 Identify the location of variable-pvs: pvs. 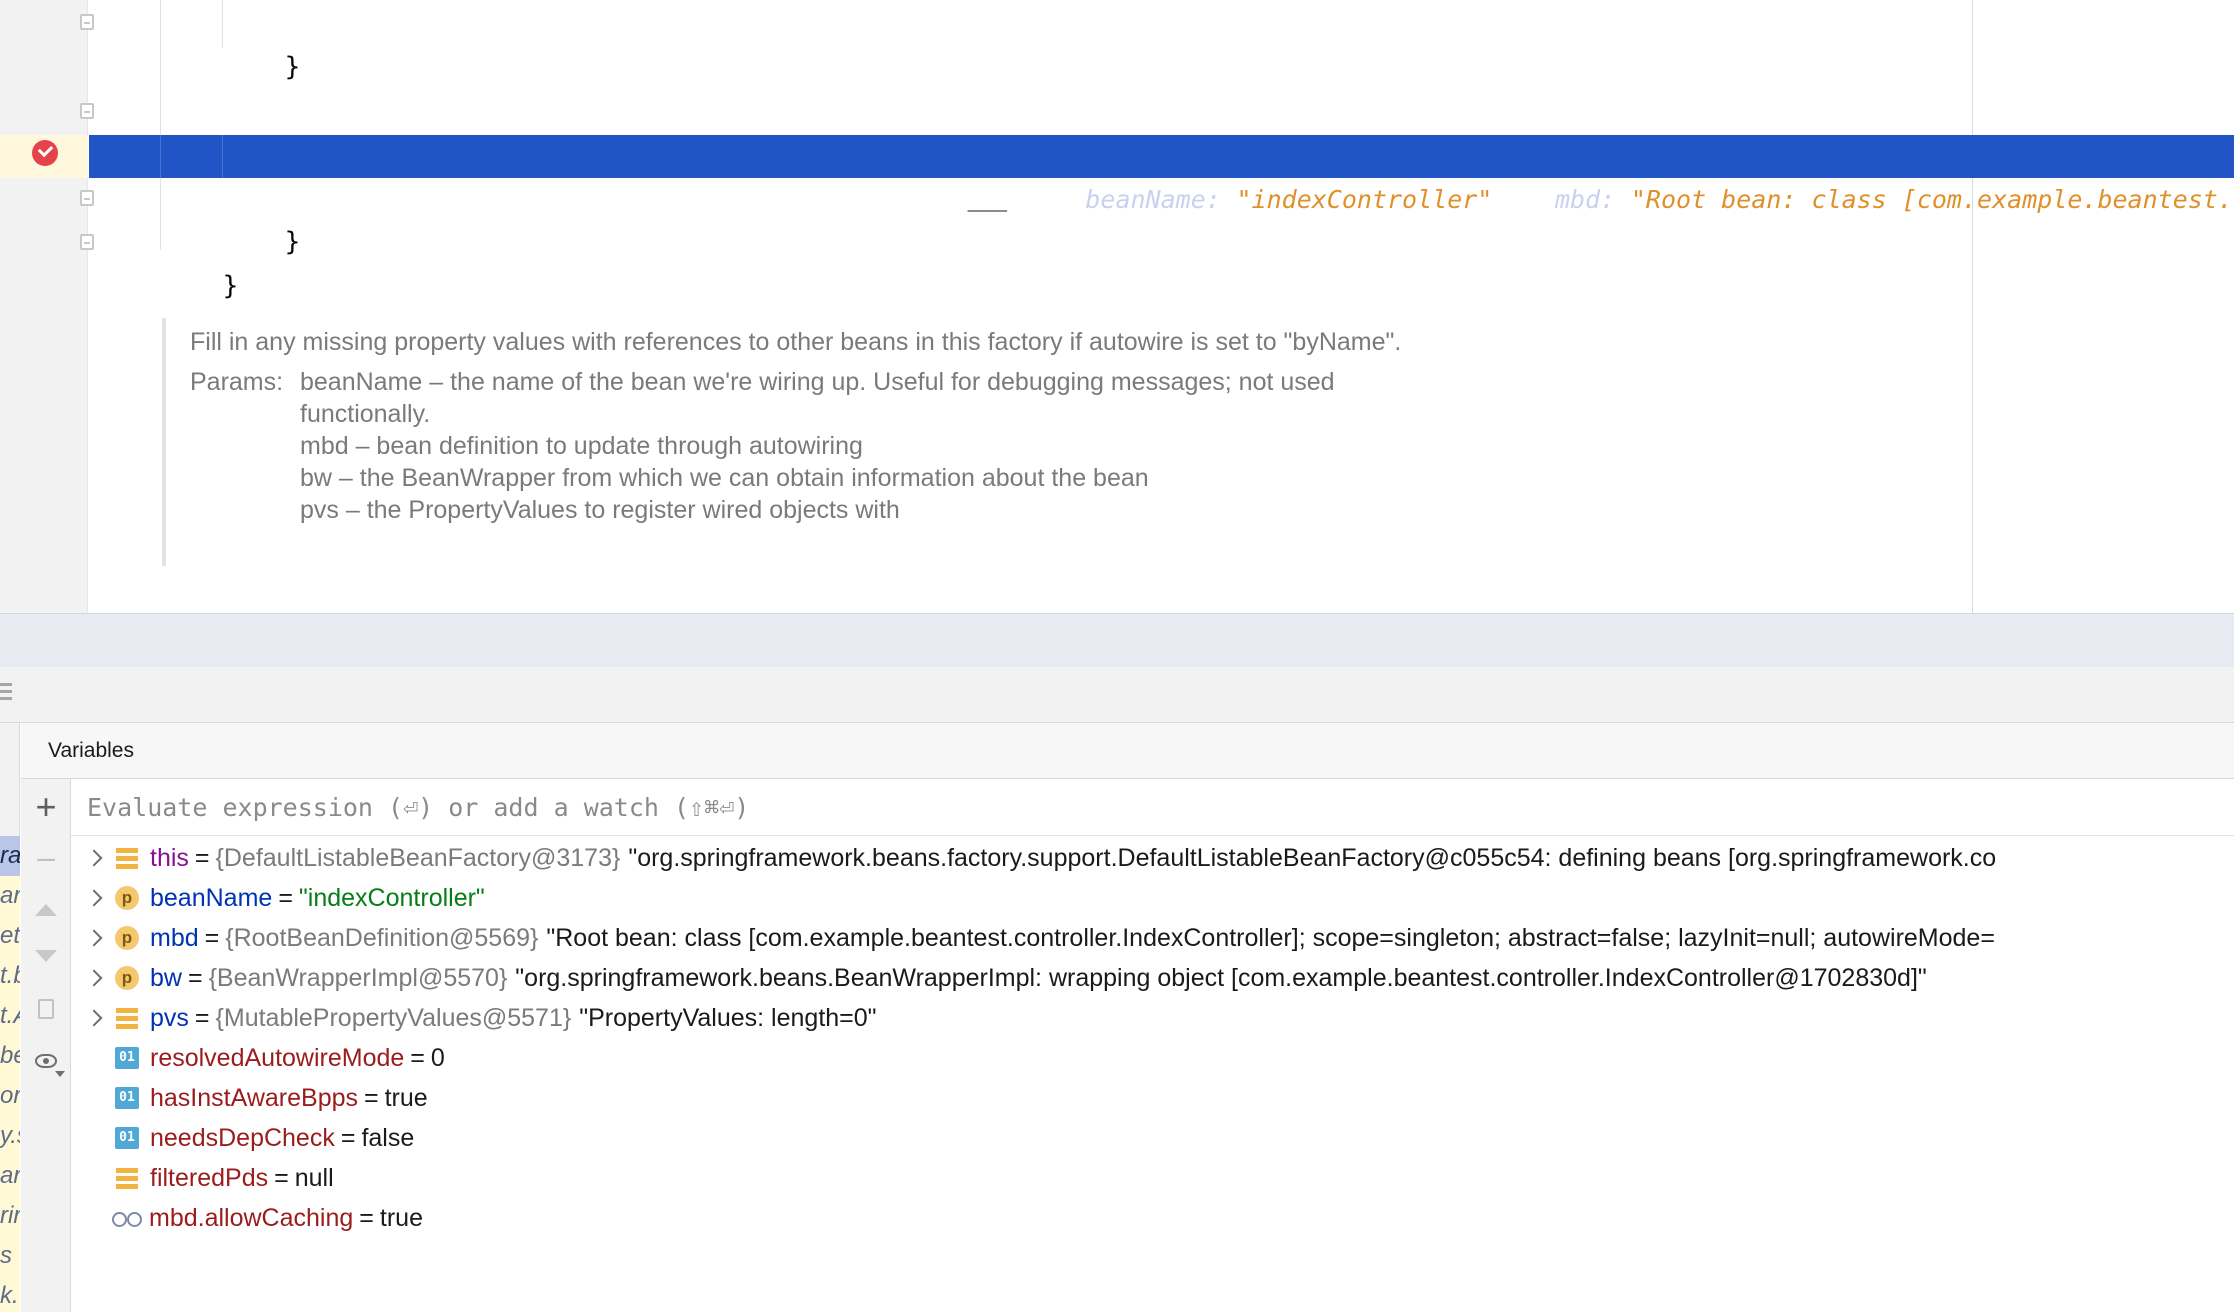
(984, 200).